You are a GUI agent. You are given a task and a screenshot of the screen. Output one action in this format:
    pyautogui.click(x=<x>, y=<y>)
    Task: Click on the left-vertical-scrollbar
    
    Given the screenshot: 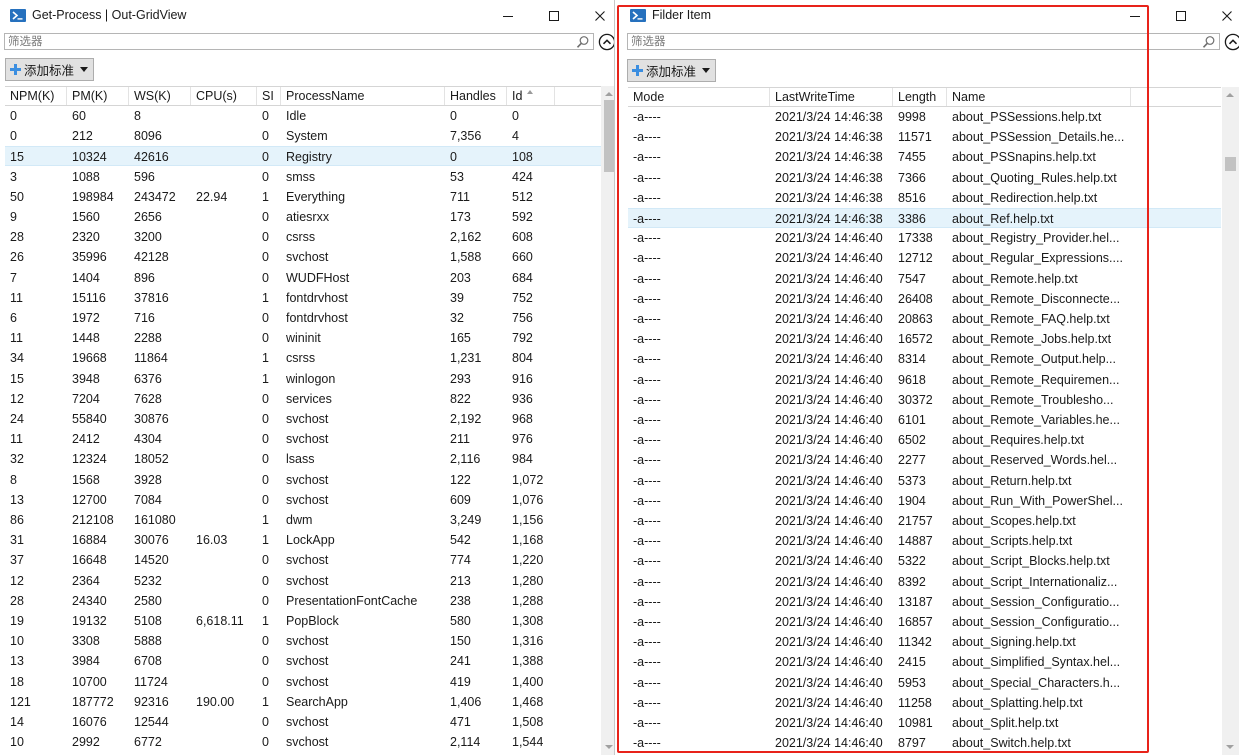 What is the action you would take?
    pyautogui.click(x=607, y=420)
    